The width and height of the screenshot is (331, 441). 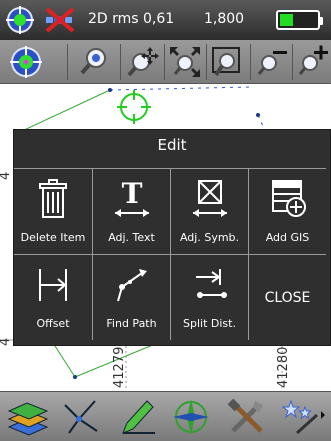 I want to click on zoom-out-icon, so click(x=272, y=63).